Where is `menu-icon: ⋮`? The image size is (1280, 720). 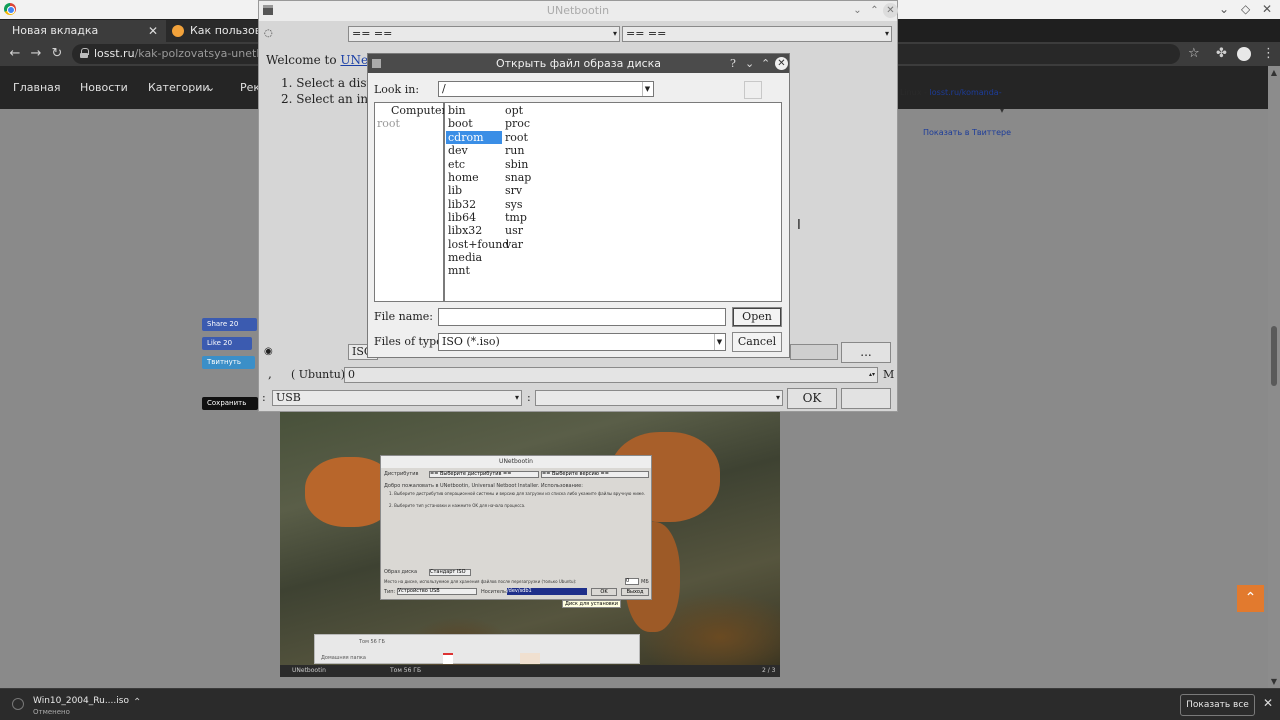 menu-icon: ⋮ is located at coordinates (1268, 54).